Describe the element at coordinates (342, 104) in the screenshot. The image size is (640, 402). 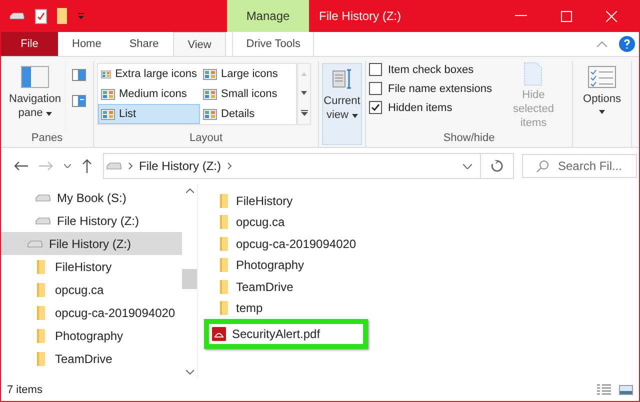
I see `current-view-button: Current view` at that location.